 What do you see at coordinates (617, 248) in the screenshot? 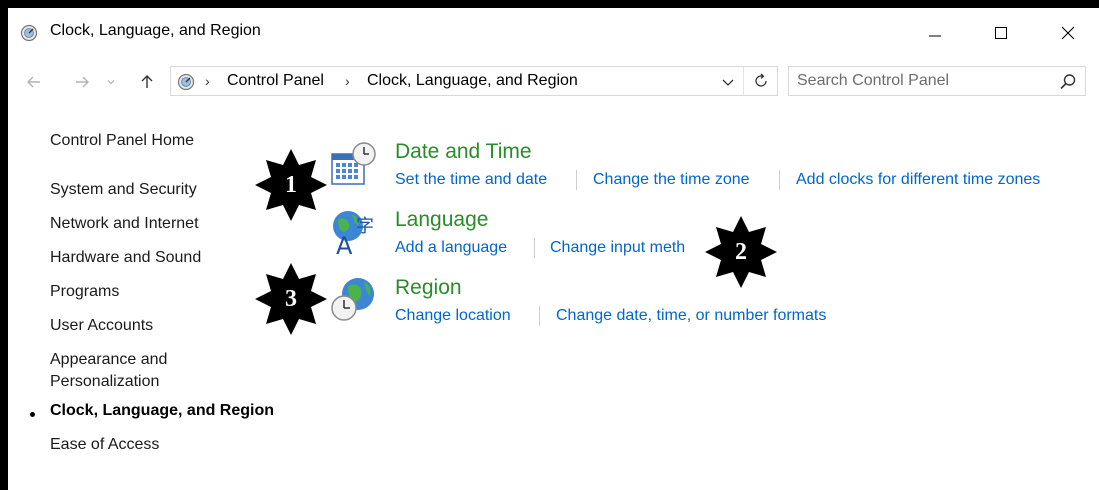
I see `link-change-input-methods: Change input meth` at bounding box center [617, 248].